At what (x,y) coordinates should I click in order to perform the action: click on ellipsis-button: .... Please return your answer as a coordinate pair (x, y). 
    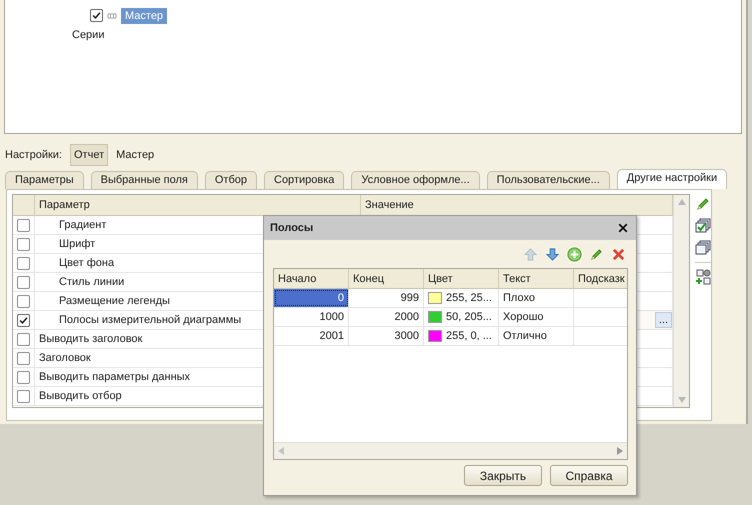
    Looking at the image, I should click on (663, 320).